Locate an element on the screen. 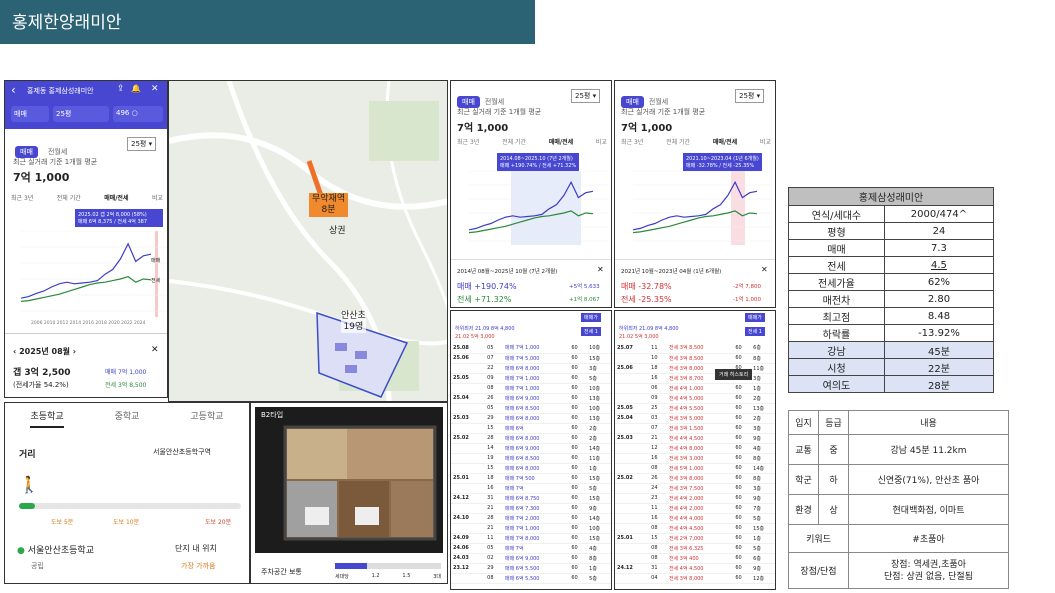 This screenshot has width=1055, height=593. table-row: 09 전세 4억 5,000 60 2층 is located at coordinates (695, 398).